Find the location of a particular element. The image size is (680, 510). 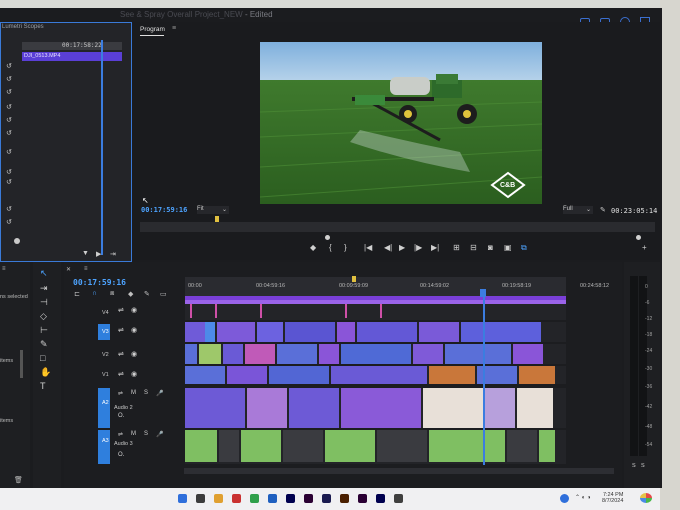

hand-tool-icon: ✋ is located at coordinates (45, 372).